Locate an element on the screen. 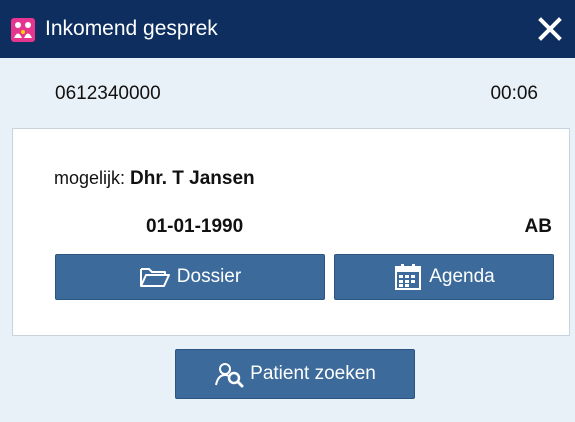  agenda-button-label: Agenda is located at coordinates (462, 276).